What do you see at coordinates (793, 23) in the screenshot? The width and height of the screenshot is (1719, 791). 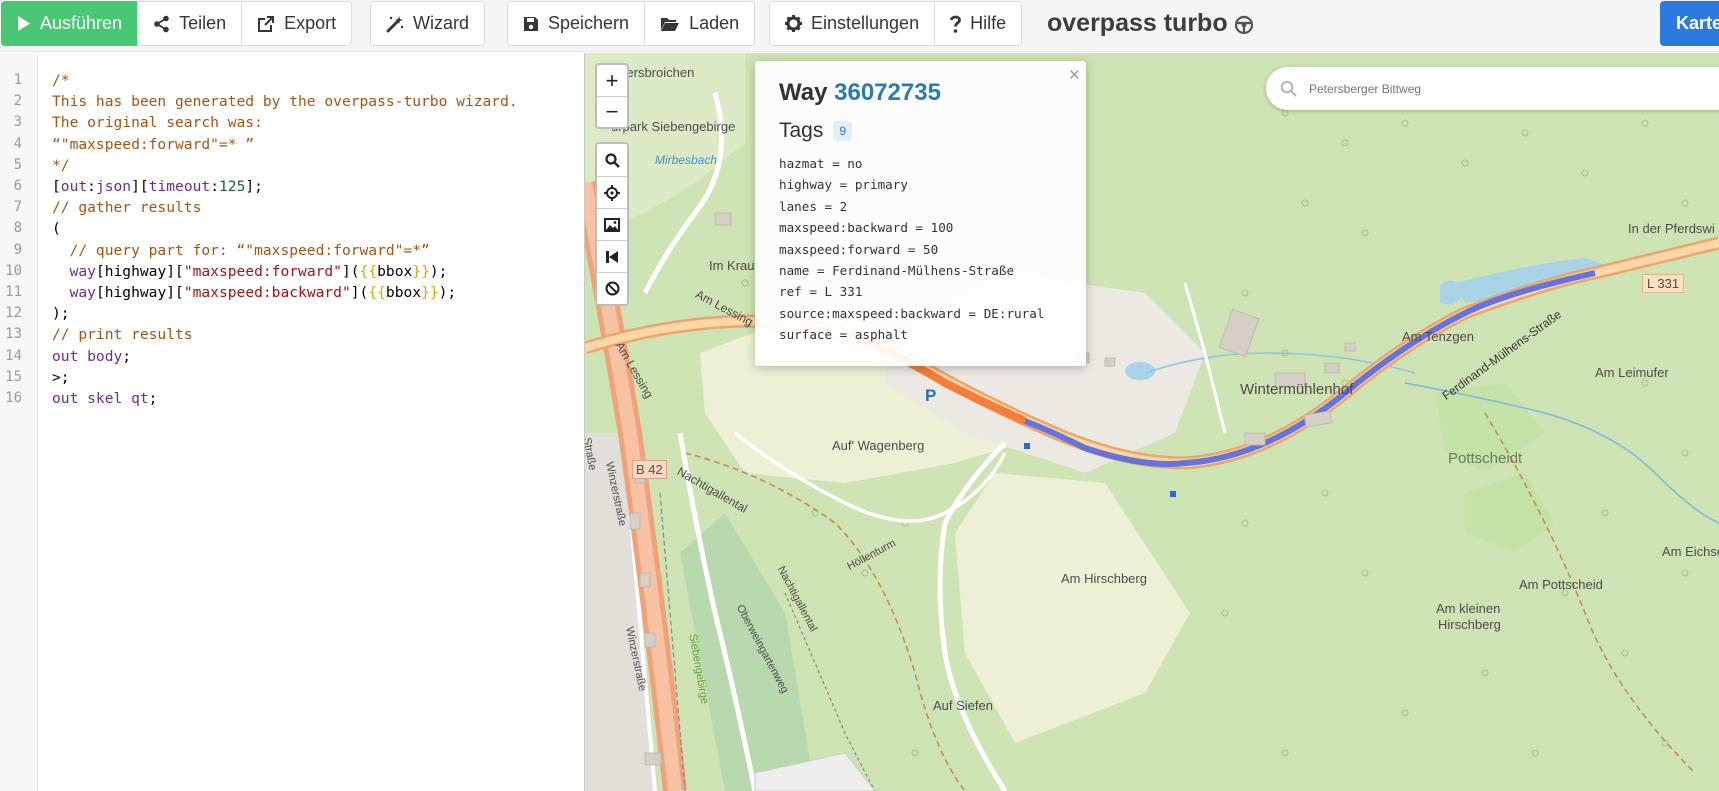 I see `gear-icon` at bounding box center [793, 23].